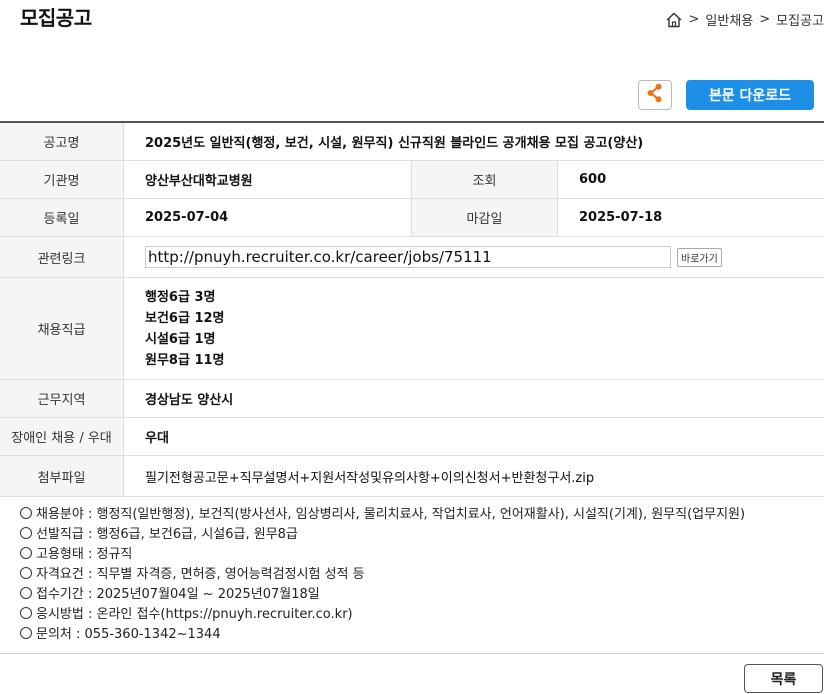 This screenshot has width=824, height=694. Describe the element at coordinates (62, 257) in the screenshot. I see `link-label: 관련링크` at that location.